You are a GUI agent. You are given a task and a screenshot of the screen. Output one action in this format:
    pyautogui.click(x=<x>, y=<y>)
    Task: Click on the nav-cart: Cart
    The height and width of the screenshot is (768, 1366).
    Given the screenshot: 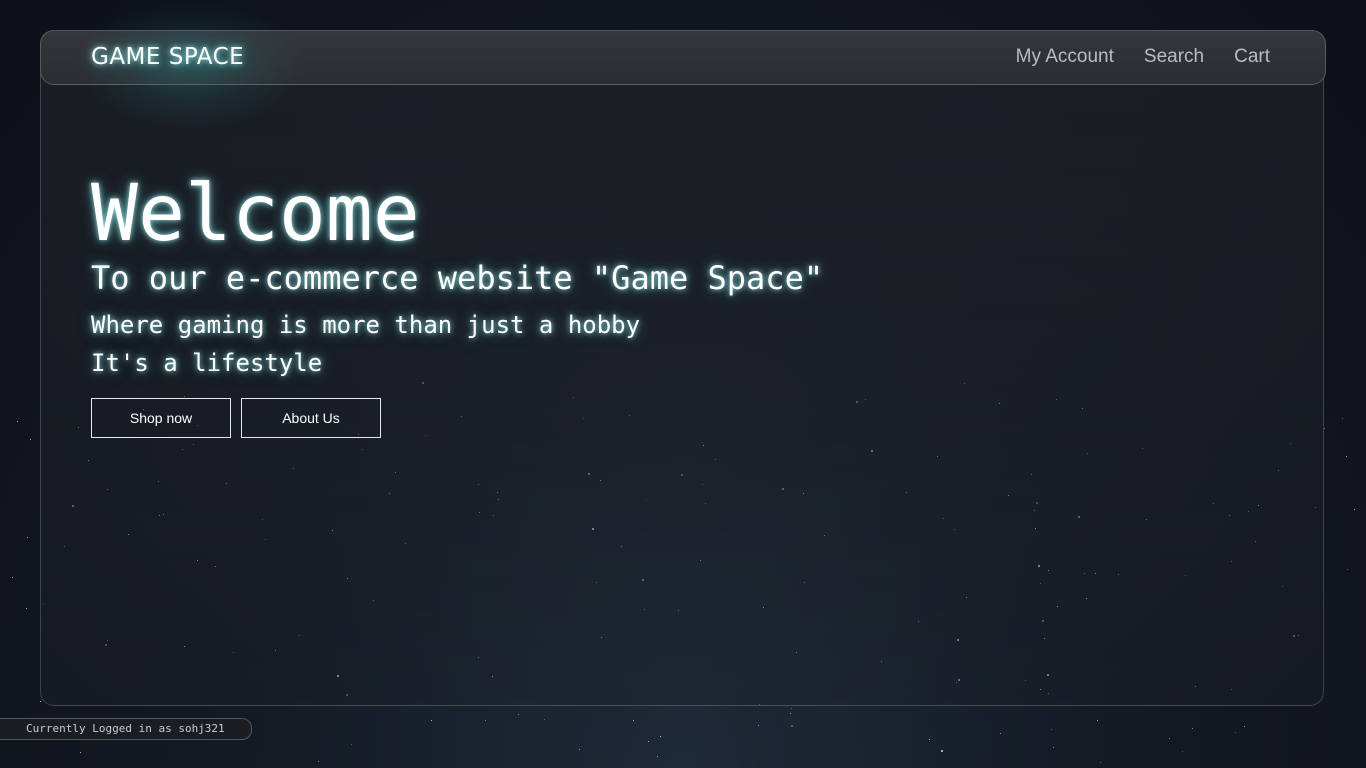 What is the action you would take?
    pyautogui.click(x=1252, y=57)
    